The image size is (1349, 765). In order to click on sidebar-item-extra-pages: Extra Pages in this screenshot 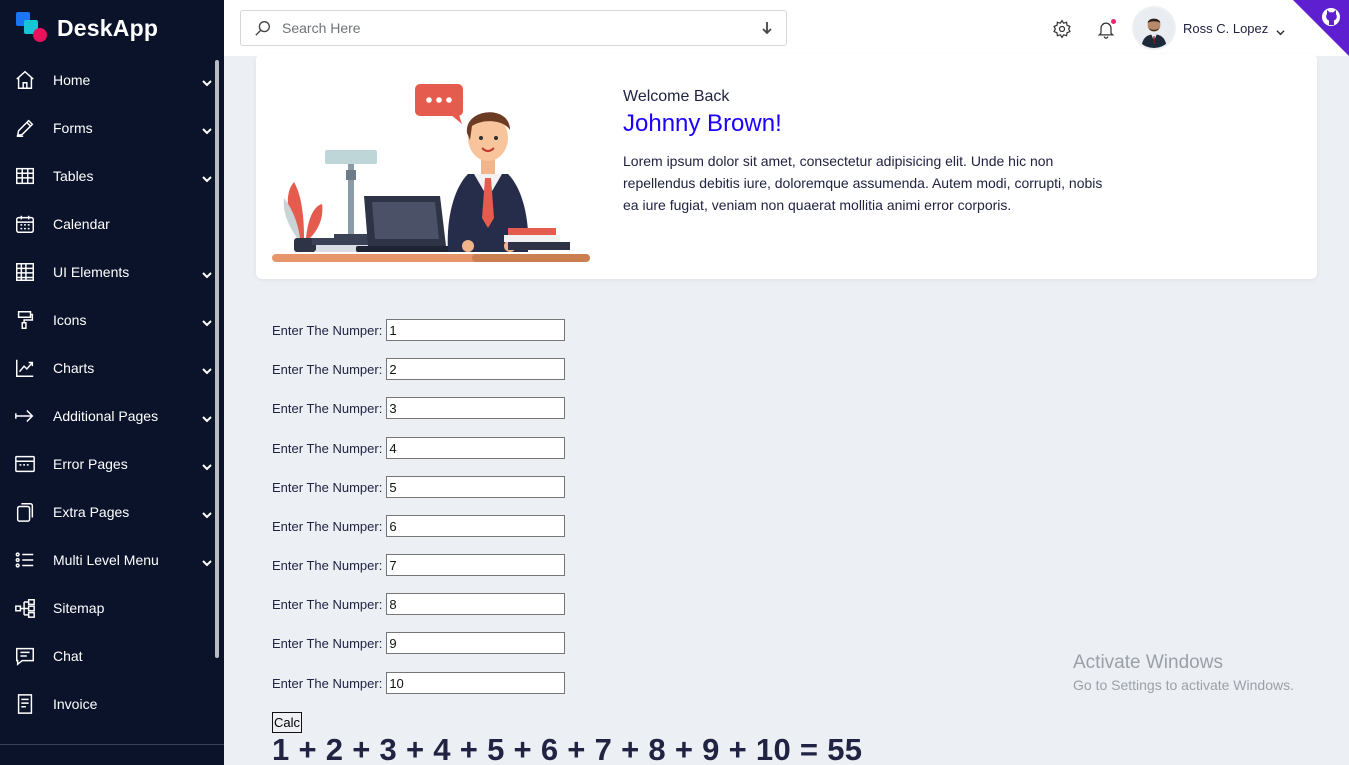, I will do `click(112, 512)`.